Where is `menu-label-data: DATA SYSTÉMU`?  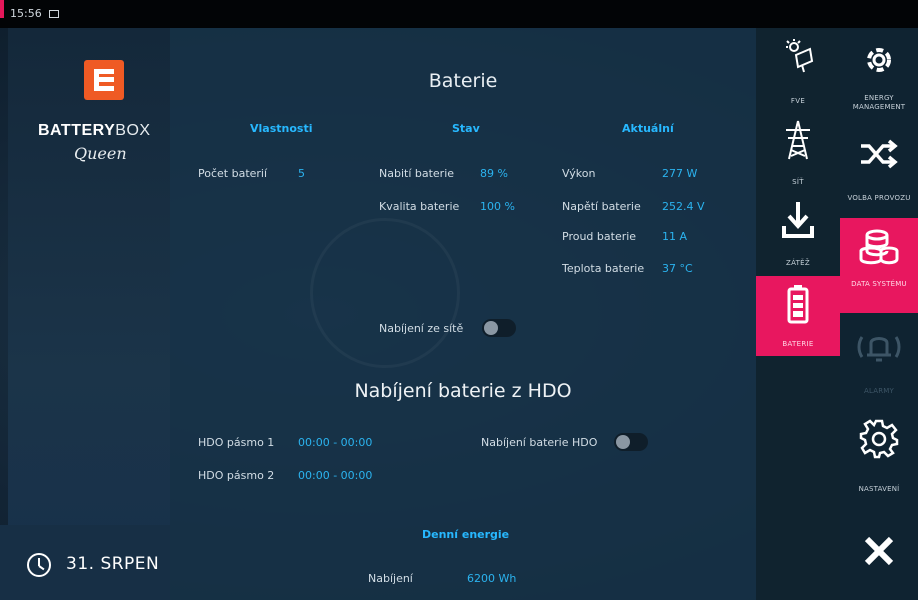
menu-label-data: DATA SYSTÉMU is located at coordinates (879, 284).